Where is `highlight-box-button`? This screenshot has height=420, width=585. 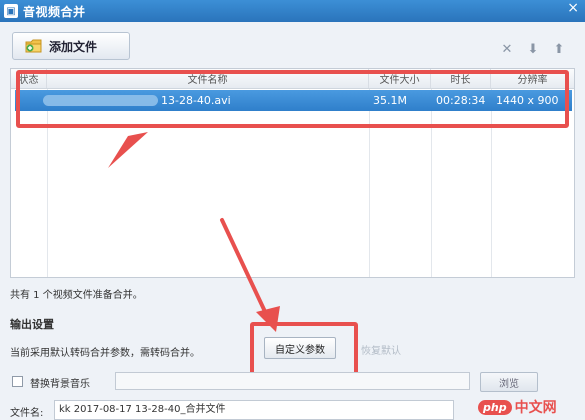
highlight-box-button is located at coordinates (304, 349).